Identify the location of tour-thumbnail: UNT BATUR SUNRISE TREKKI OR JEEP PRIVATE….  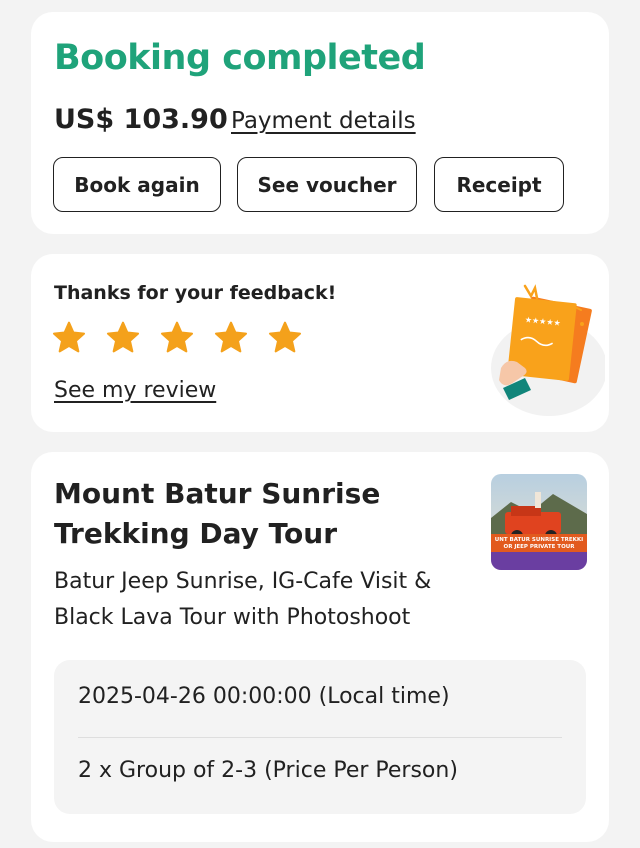
(539, 522).